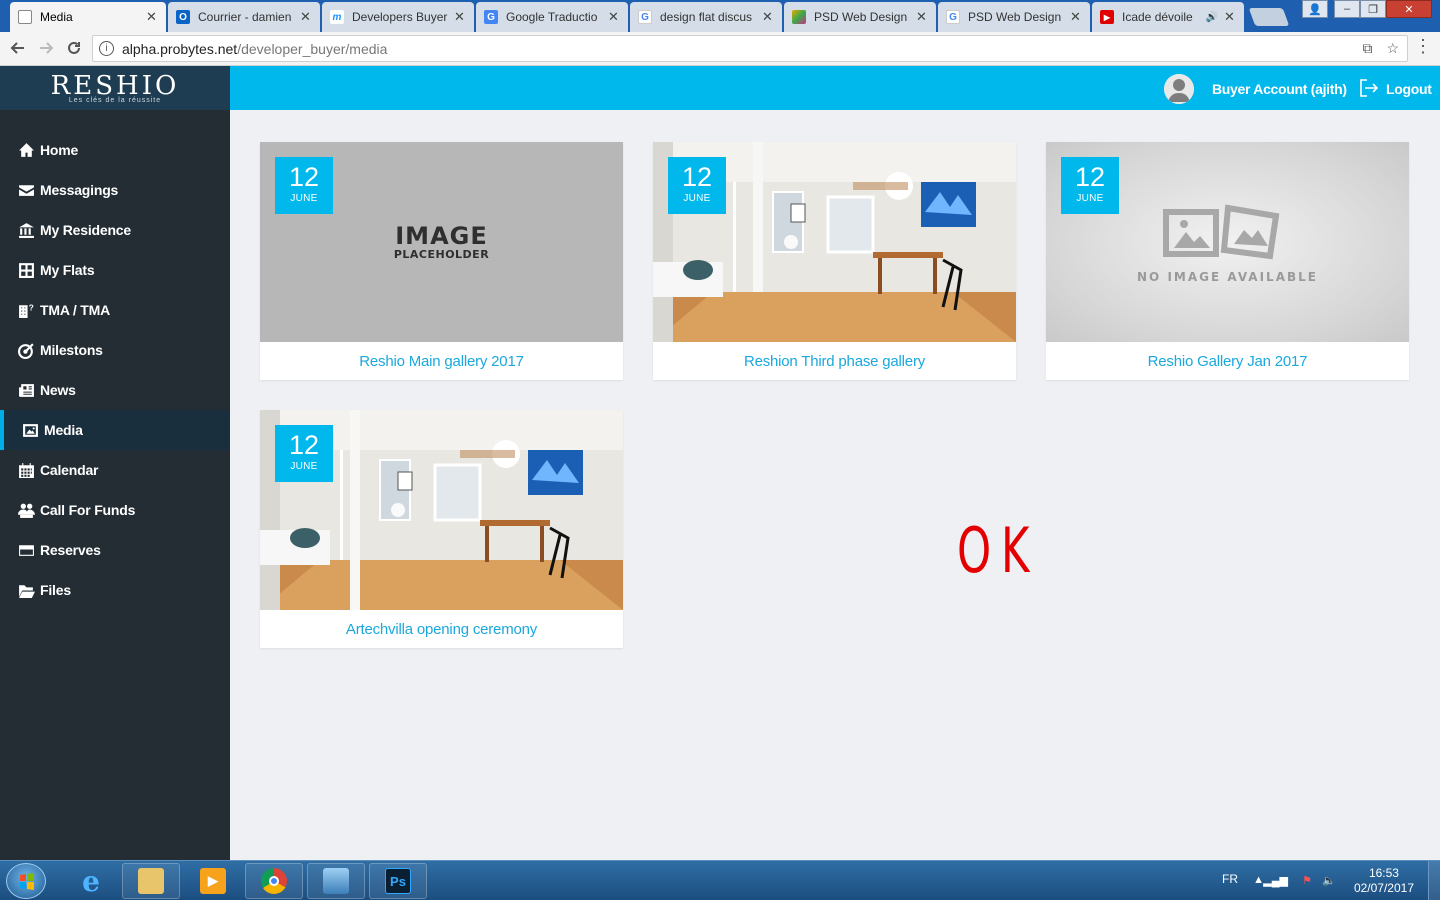  What do you see at coordinates (441, 235) in the screenshot?
I see `placeholder-big-text: IMAGE` at bounding box center [441, 235].